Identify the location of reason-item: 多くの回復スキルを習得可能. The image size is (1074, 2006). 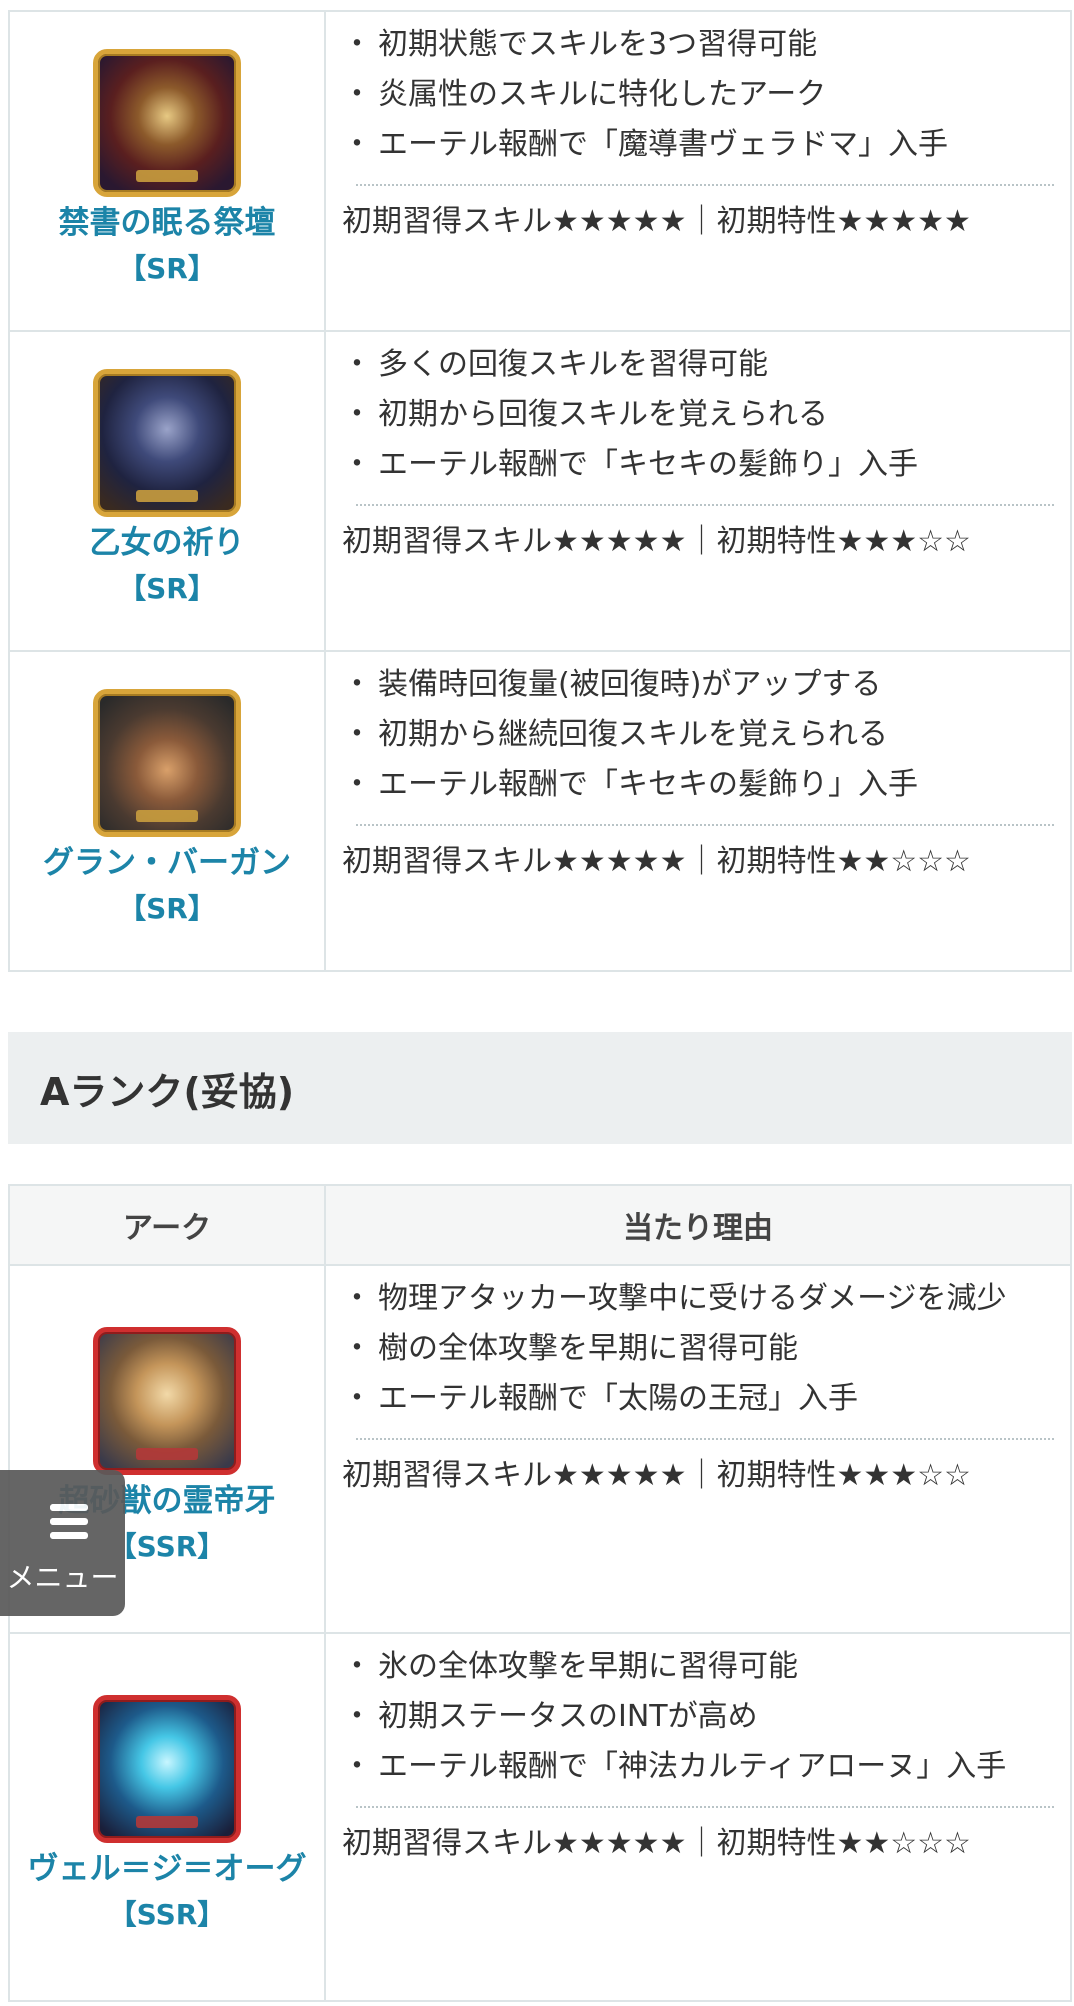
(698, 365).